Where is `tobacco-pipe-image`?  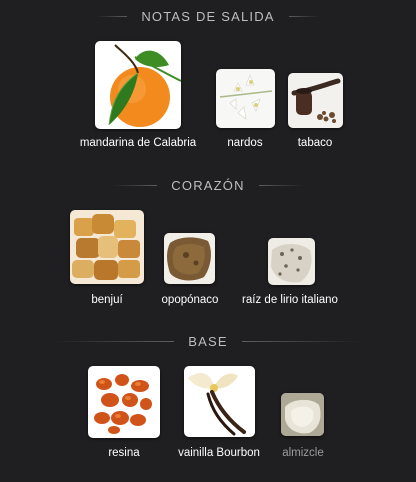
tobacco-pipe-image is located at coordinates (315, 100).